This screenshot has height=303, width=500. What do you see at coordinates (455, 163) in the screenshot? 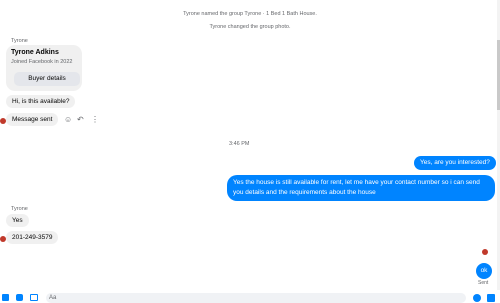
I see `message-interested: Yes, are you interested?` at bounding box center [455, 163].